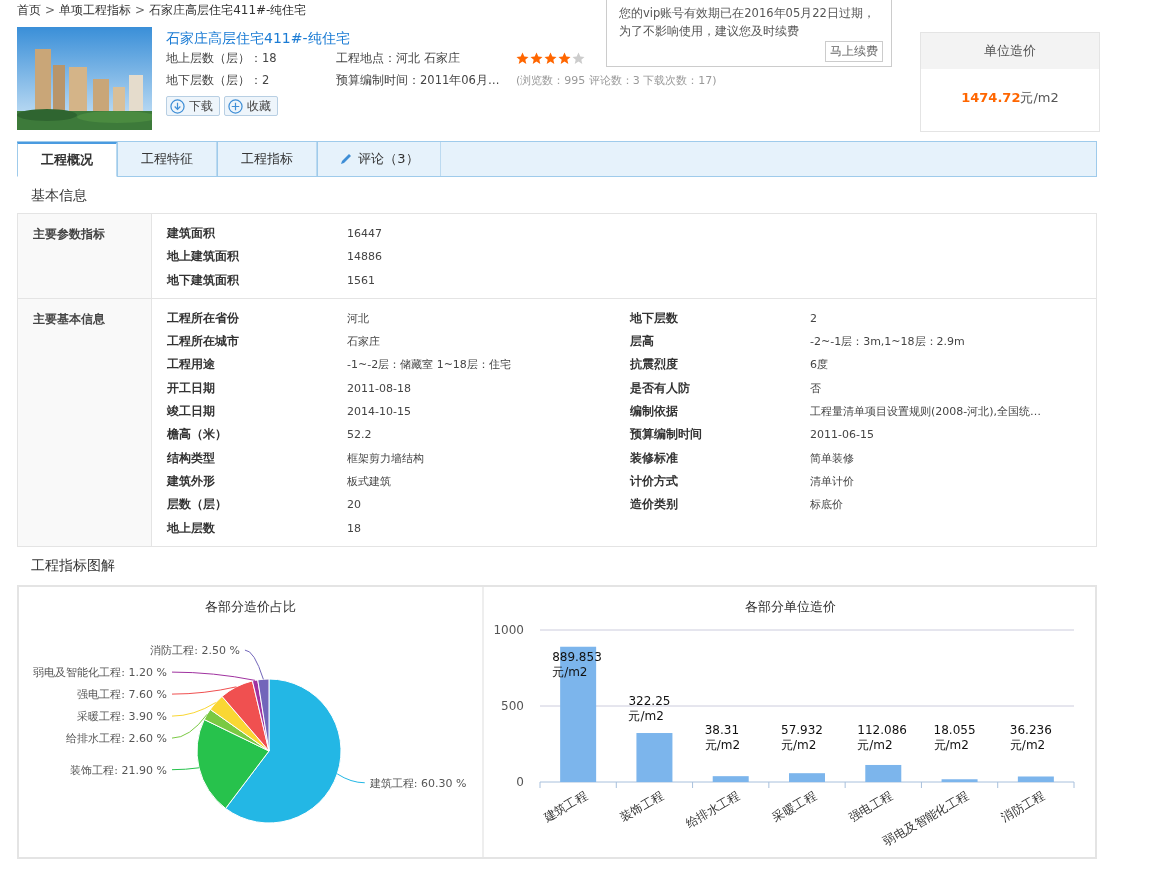  What do you see at coordinates (713, 809) in the screenshot?
I see `category-label: 给排水工程` at bounding box center [713, 809].